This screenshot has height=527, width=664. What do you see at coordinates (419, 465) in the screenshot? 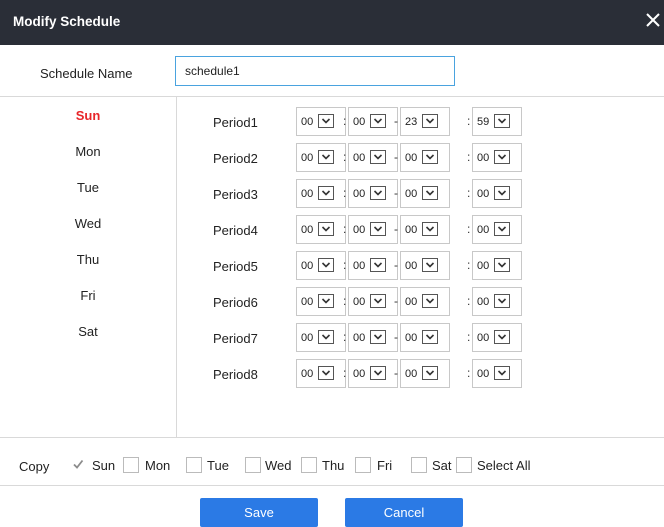
I see `copy-checkbox-sat` at bounding box center [419, 465].